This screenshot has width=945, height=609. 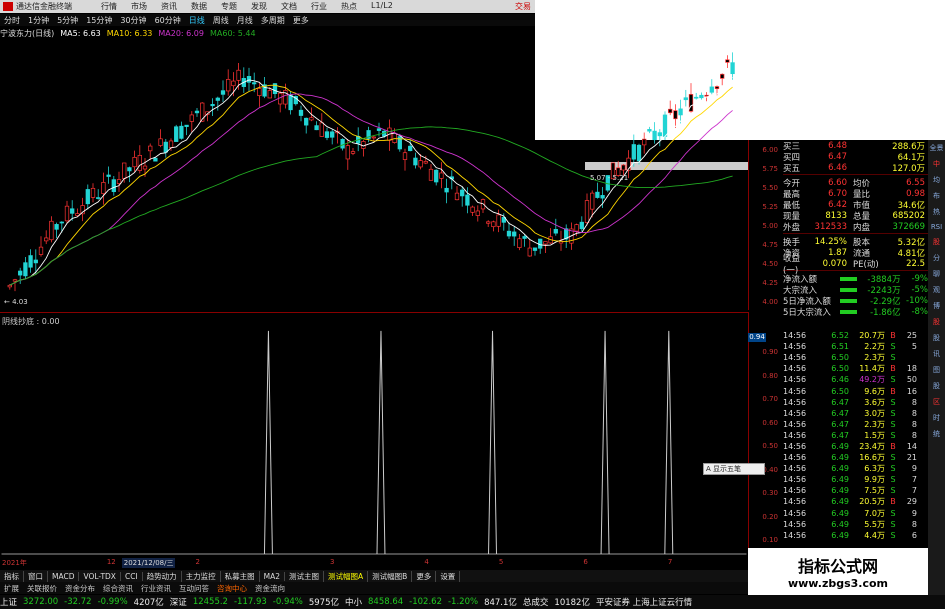 I want to click on period-tab: 分时, so click(x=12, y=20).